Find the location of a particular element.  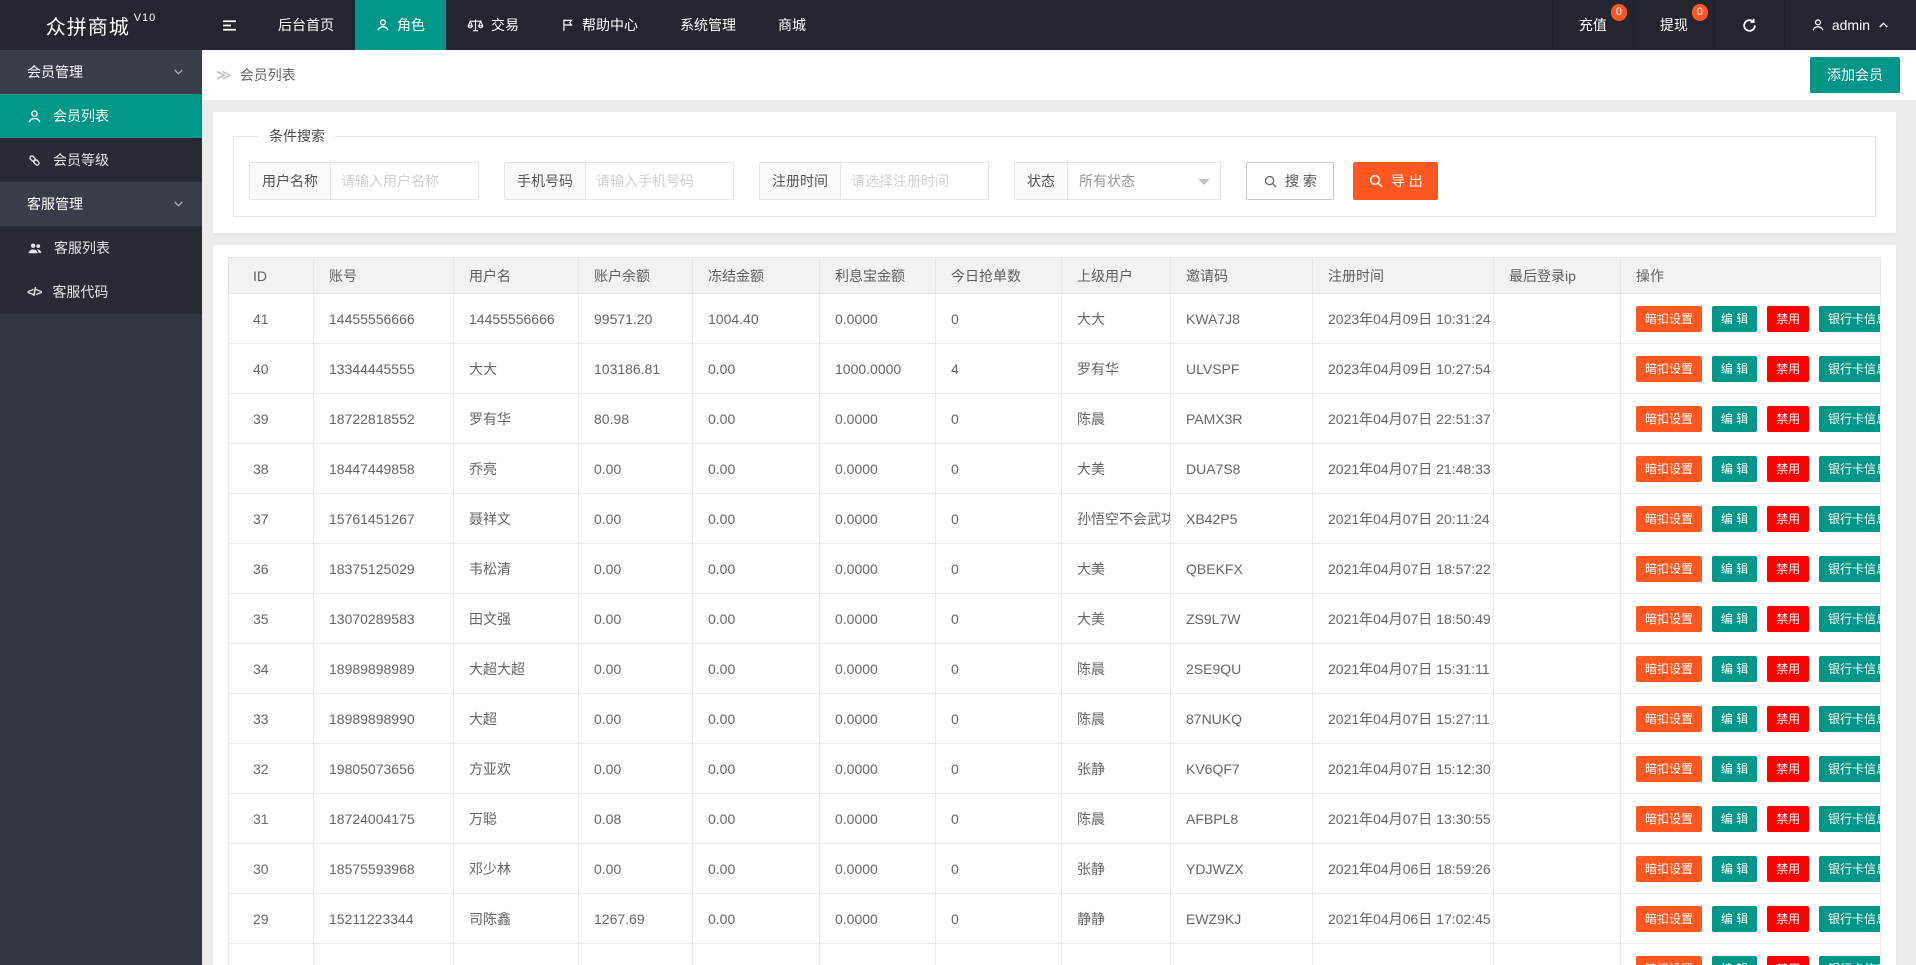

collapse-menu-button is located at coordinates (229, 25).